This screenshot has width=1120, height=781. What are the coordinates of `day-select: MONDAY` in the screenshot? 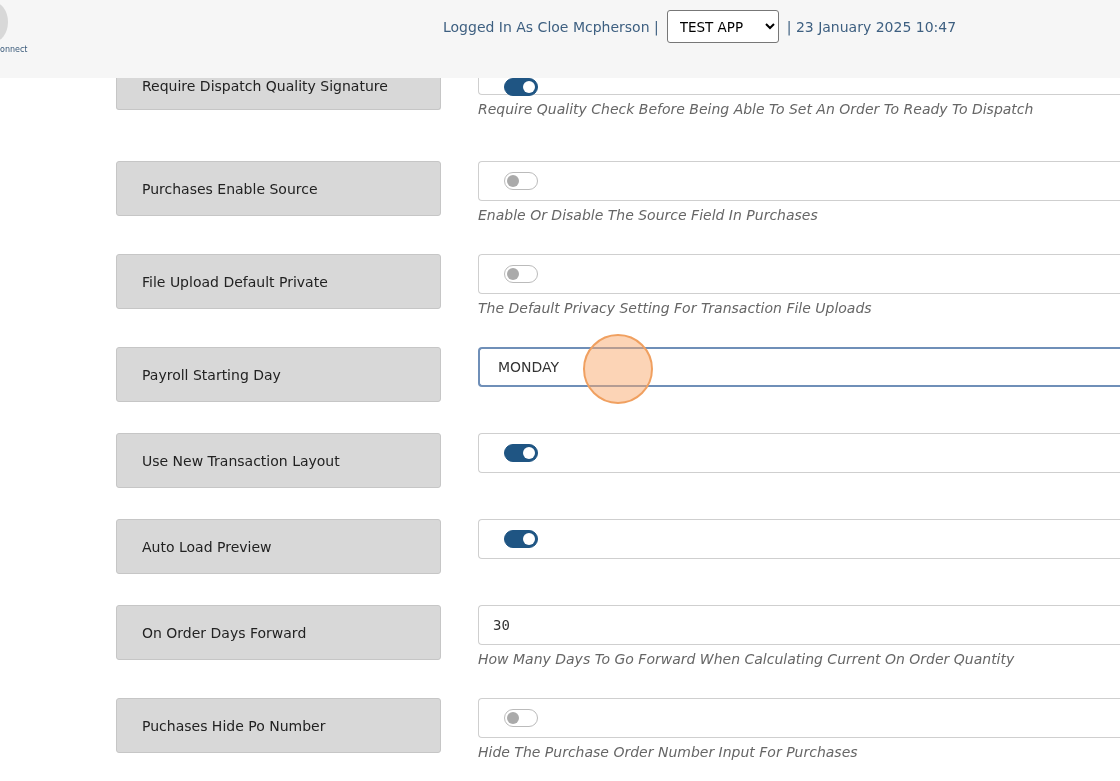 It's located at (799, 367).